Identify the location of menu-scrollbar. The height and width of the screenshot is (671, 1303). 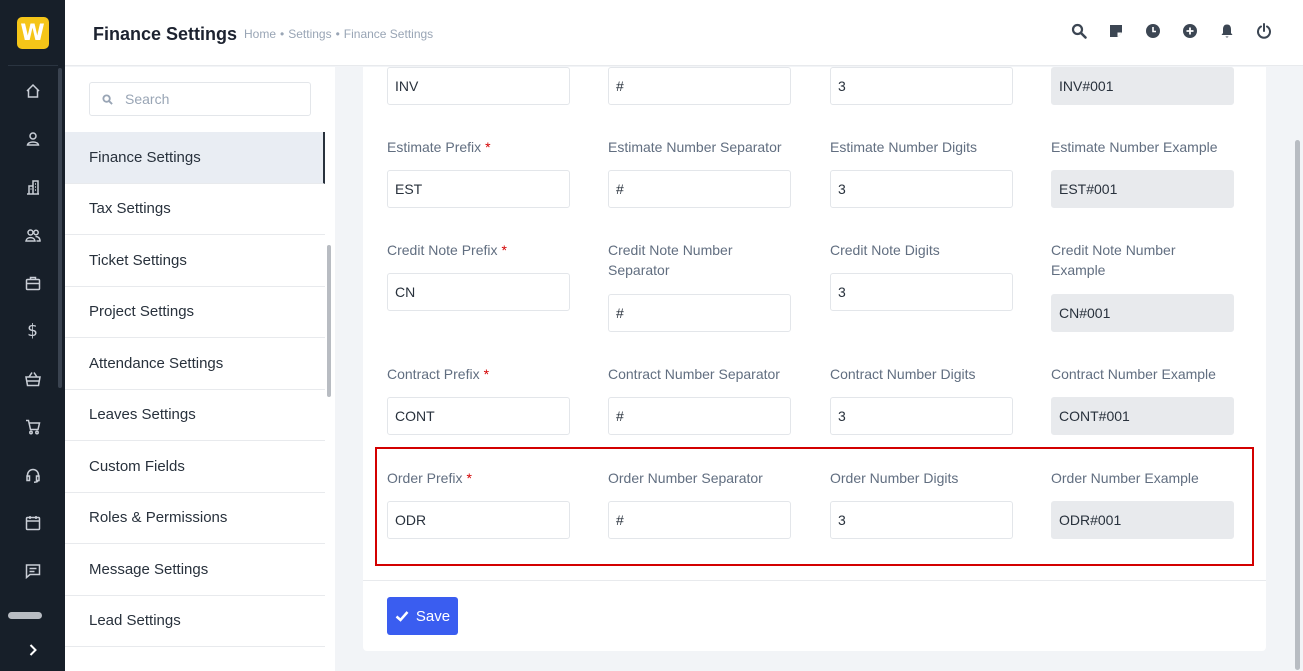
(329, 321).